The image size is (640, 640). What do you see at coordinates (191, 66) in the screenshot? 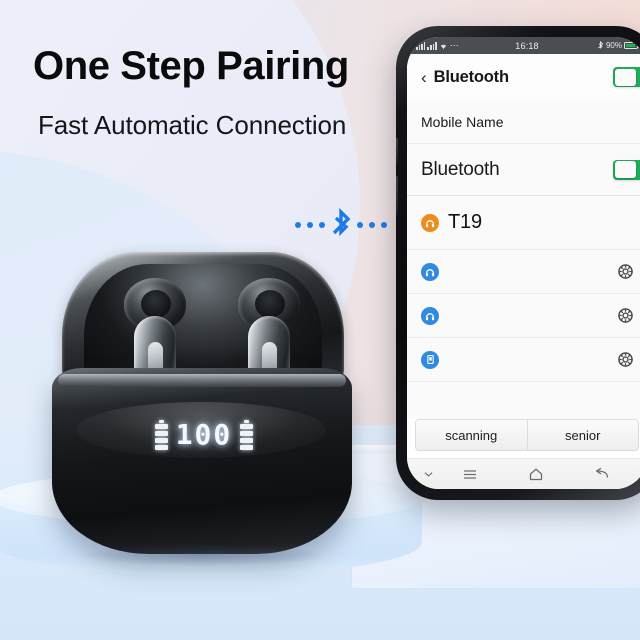
I see `page-title: One Step Pairing` at bounding box center [191, 66].